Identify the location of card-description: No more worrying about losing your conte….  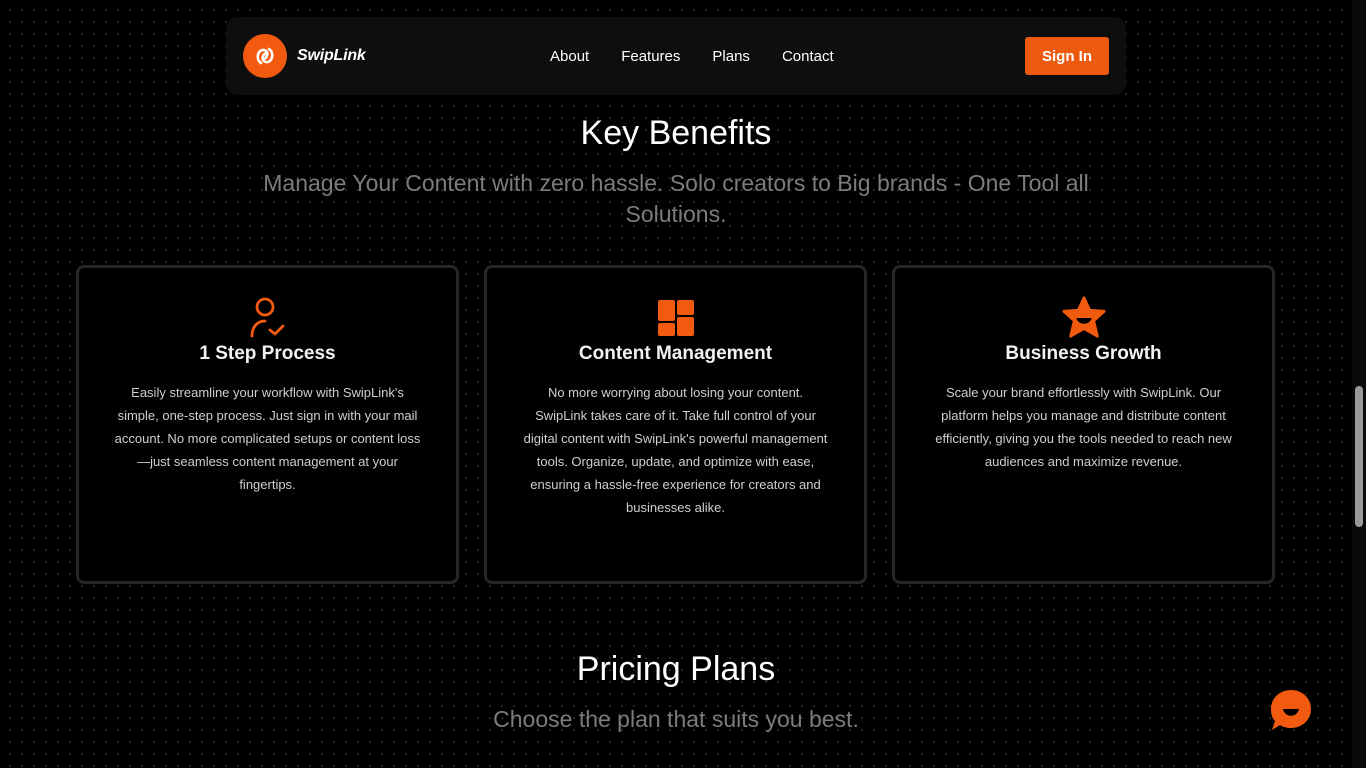
(675, 450).